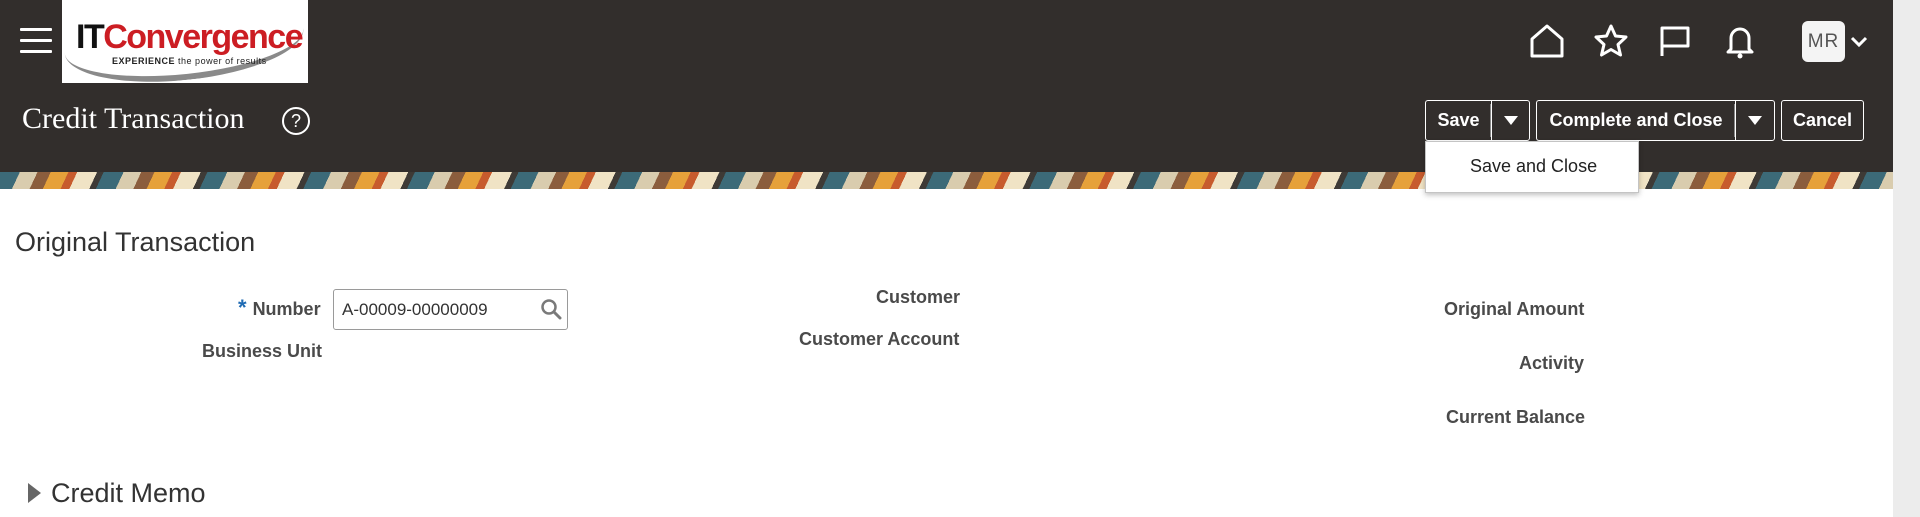 The image size is (1920, 517). What do you see at coordinates (1822, 120) in the screenshot?
I see `cancel-button: Cancel` at bounding box center [1822, 120].